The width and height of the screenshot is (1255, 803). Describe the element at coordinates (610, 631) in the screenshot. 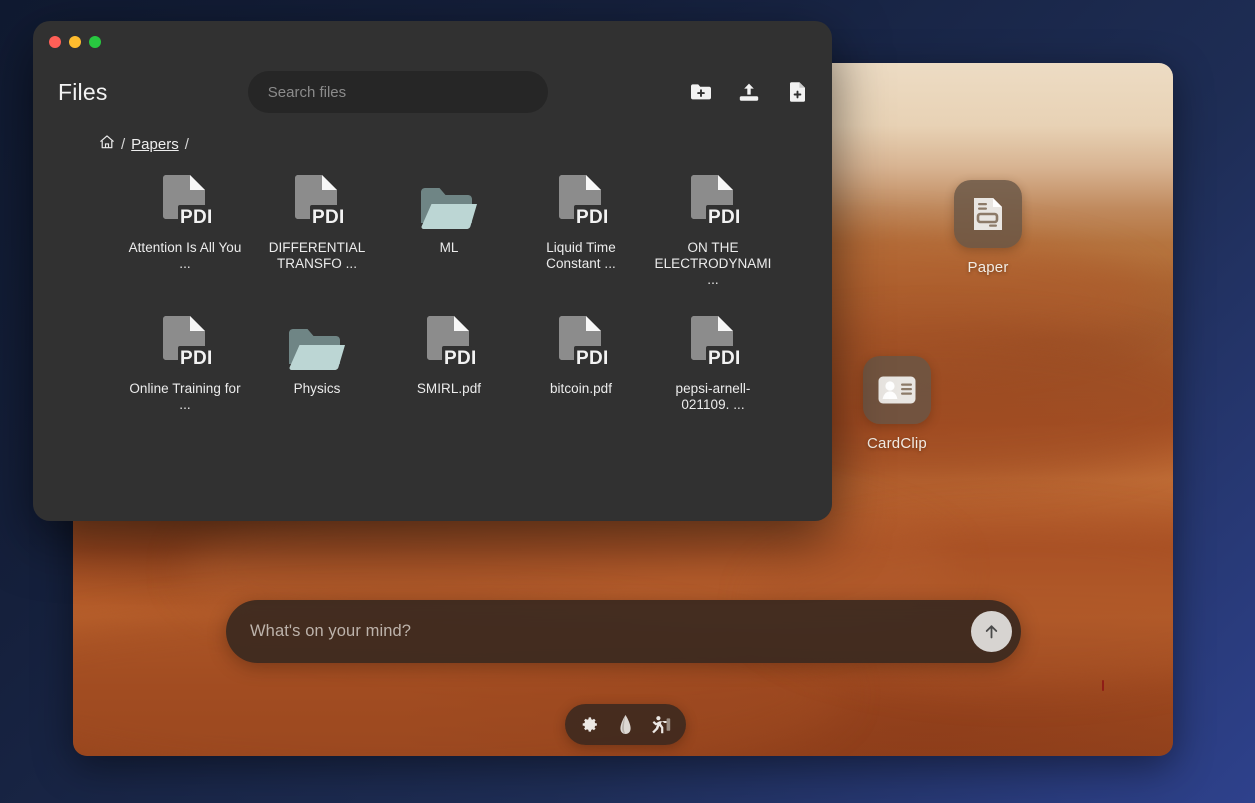

I see `chat-input-placeholder: What's on your mind?` at that location.